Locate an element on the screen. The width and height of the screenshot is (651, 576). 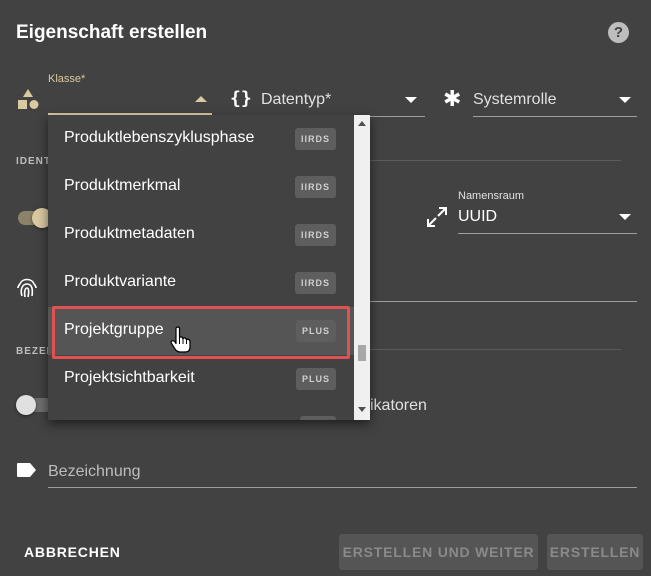
namensraum-select is located at coordinates (547, 219).